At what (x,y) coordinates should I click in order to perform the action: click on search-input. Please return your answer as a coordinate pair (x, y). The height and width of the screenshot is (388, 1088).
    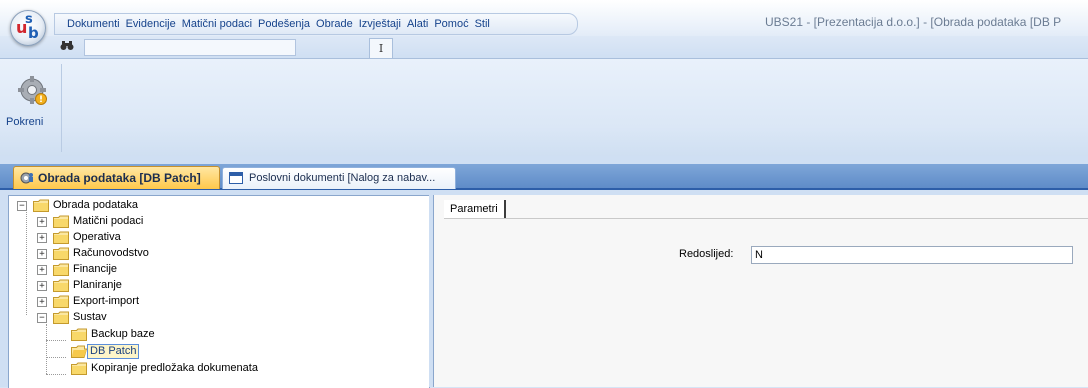
    Looking at the image, I should click on (190, 47).